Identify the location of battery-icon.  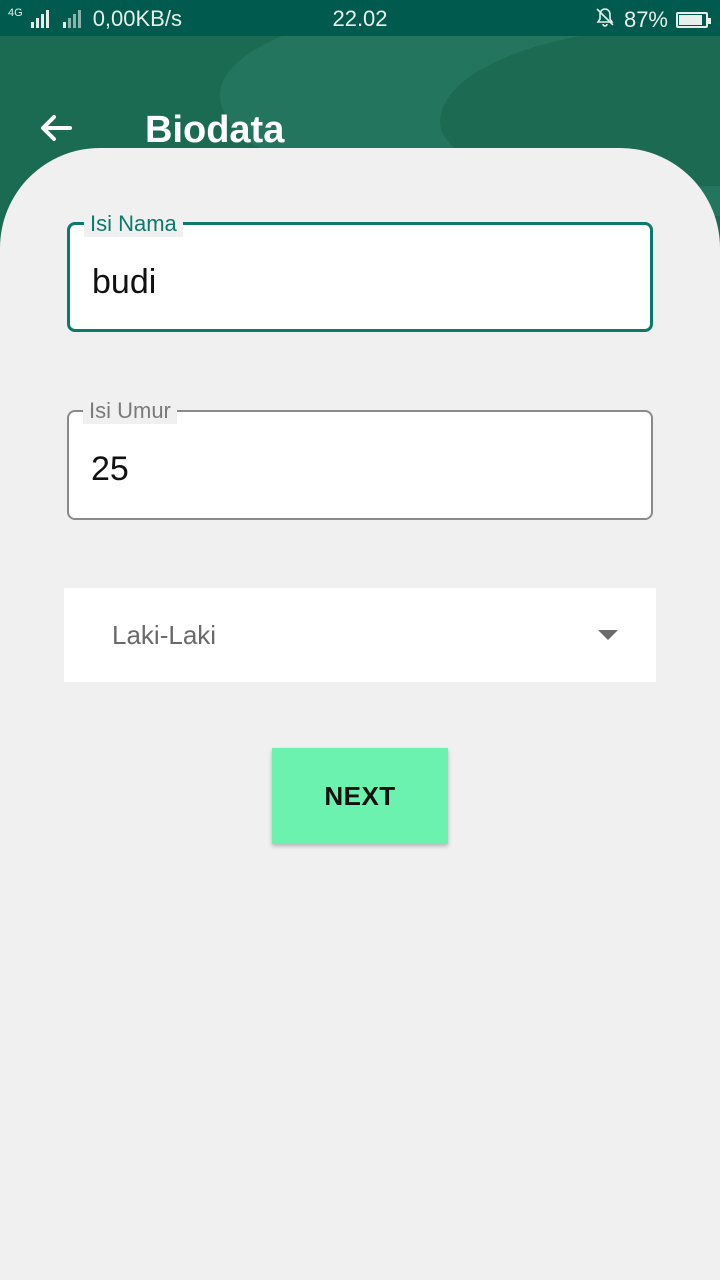
(693, 20).